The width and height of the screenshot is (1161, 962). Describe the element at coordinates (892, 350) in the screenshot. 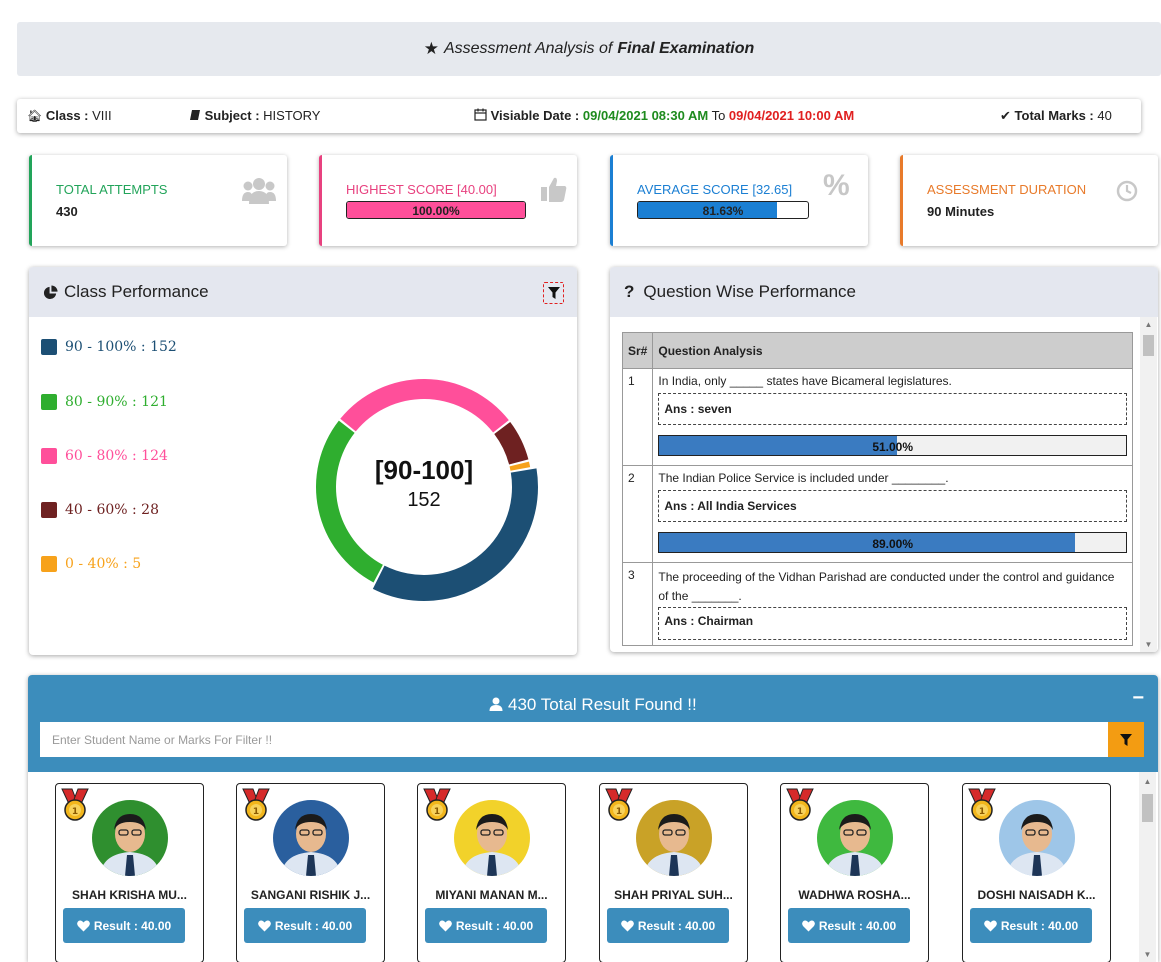

I see `column-header-question-analysis: Question Analysis` at that location.